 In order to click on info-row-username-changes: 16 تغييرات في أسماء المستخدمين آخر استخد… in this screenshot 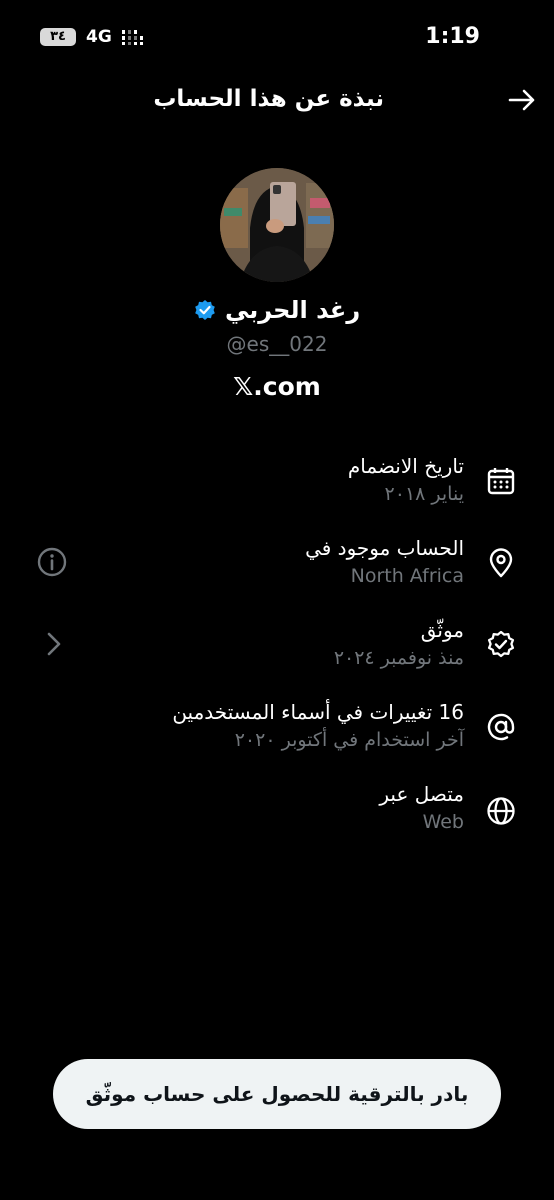, I will do `click(277, 733)`.